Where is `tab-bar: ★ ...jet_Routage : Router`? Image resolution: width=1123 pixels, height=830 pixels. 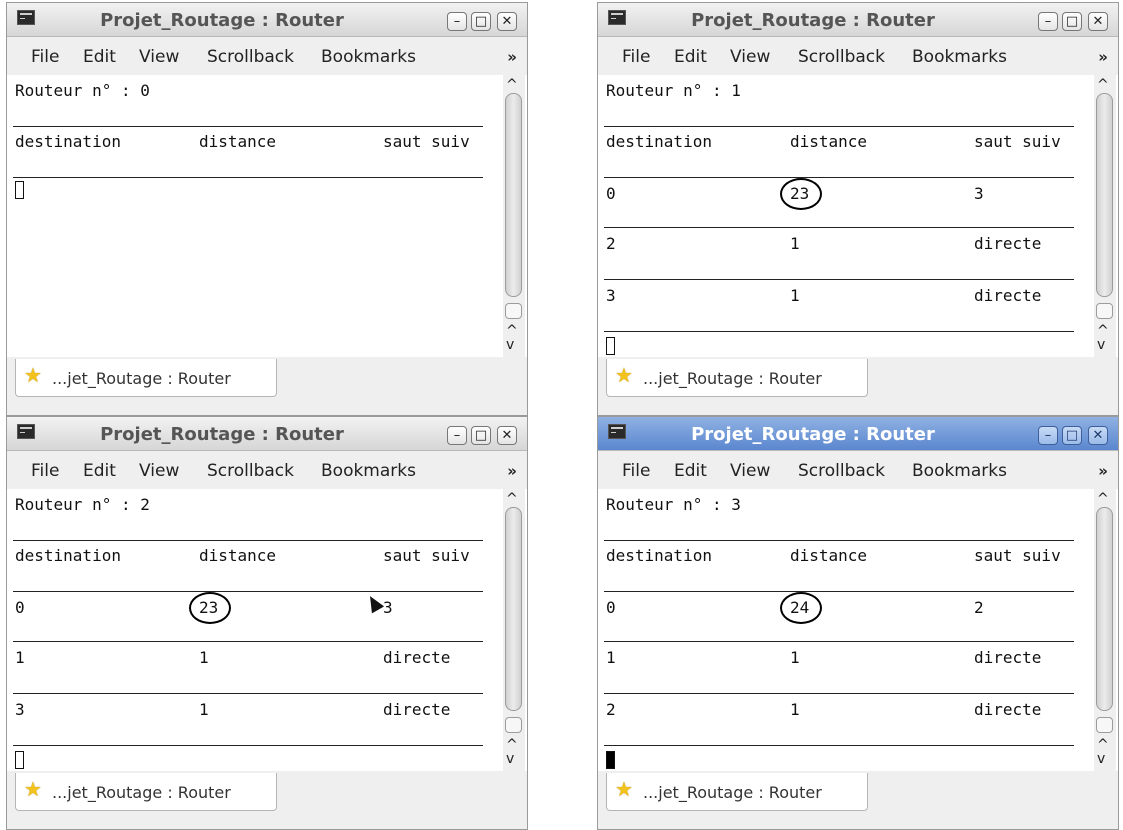 tab-bar: ★ ...jet_Routage : Router is located at coordinates (267, 800).